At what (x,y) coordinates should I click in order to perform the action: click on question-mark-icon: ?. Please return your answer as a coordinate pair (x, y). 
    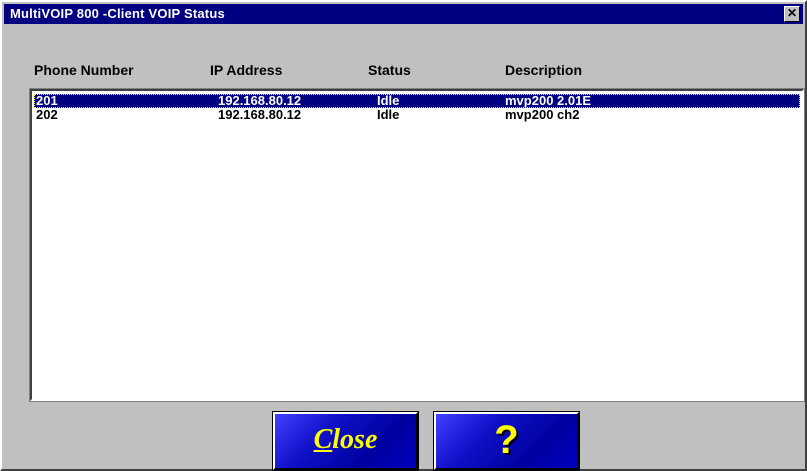
    Looking at the image, I should click on (506, 440).